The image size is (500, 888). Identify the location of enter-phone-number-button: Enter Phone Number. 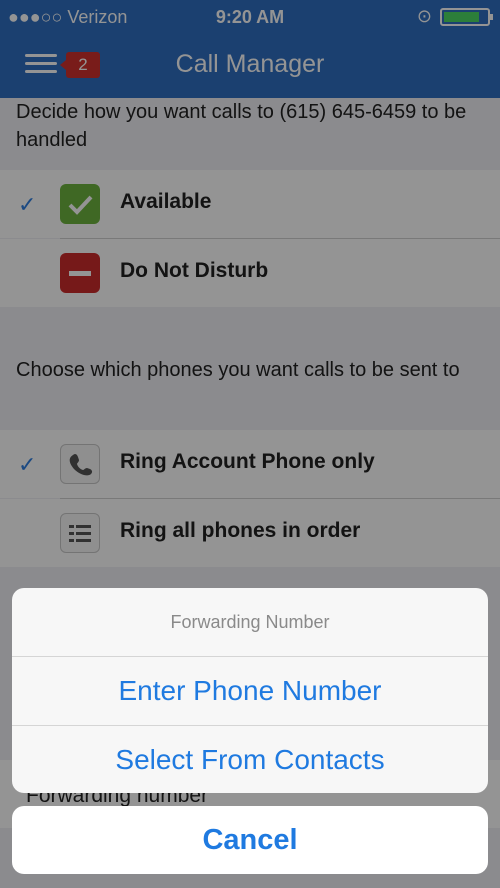
(250, 691).